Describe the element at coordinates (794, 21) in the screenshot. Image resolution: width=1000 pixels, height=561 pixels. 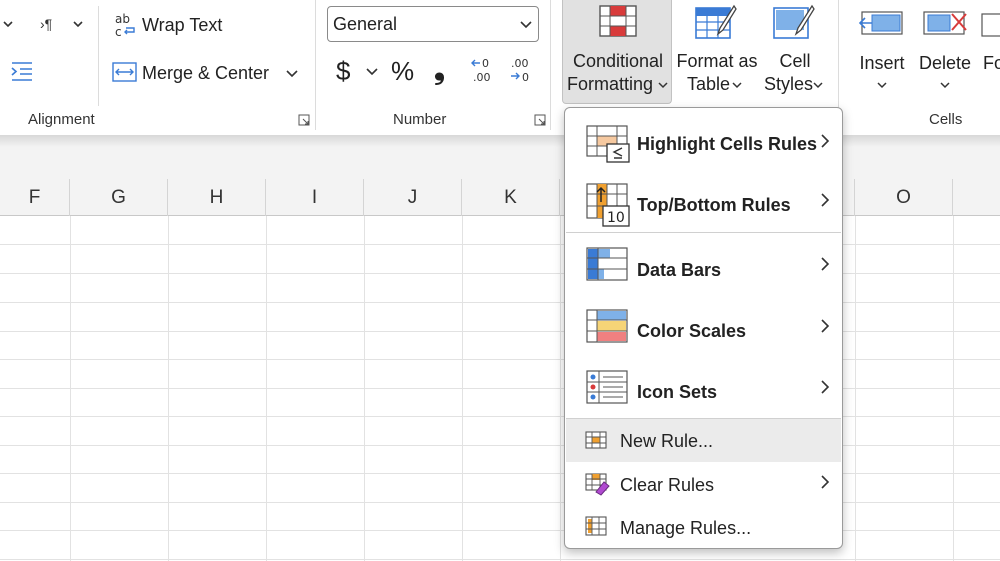
I see `cell-styles-icon` at that location.